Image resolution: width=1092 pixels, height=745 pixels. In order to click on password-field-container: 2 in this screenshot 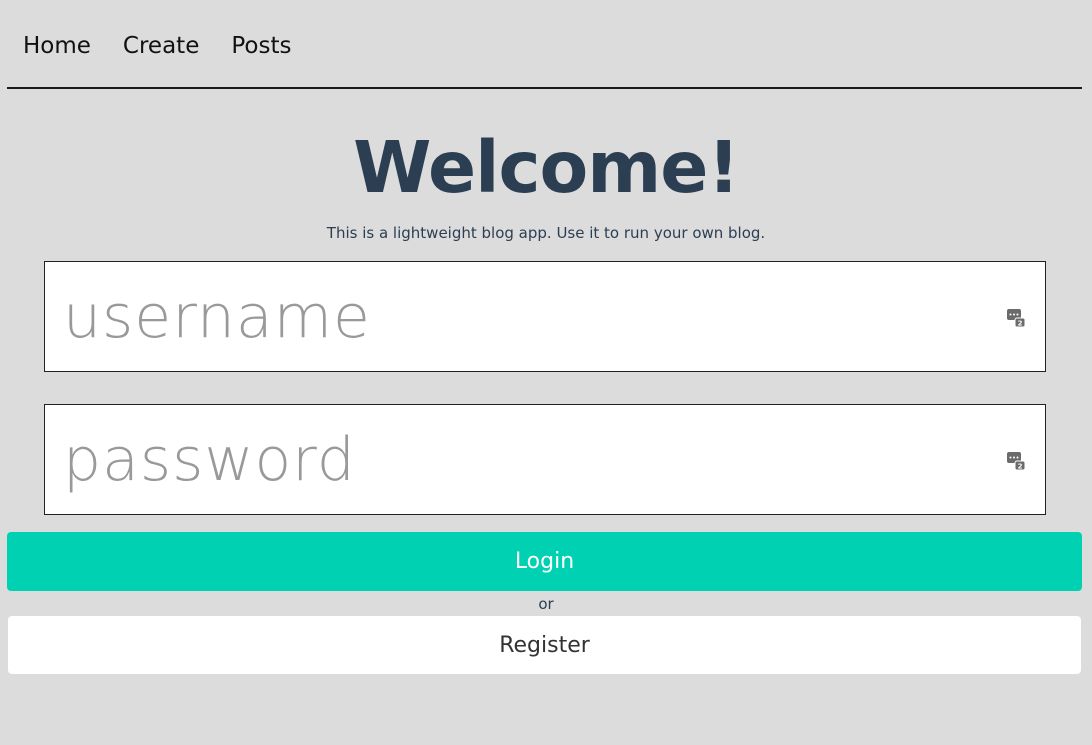, I will do `click(545, 459)`.